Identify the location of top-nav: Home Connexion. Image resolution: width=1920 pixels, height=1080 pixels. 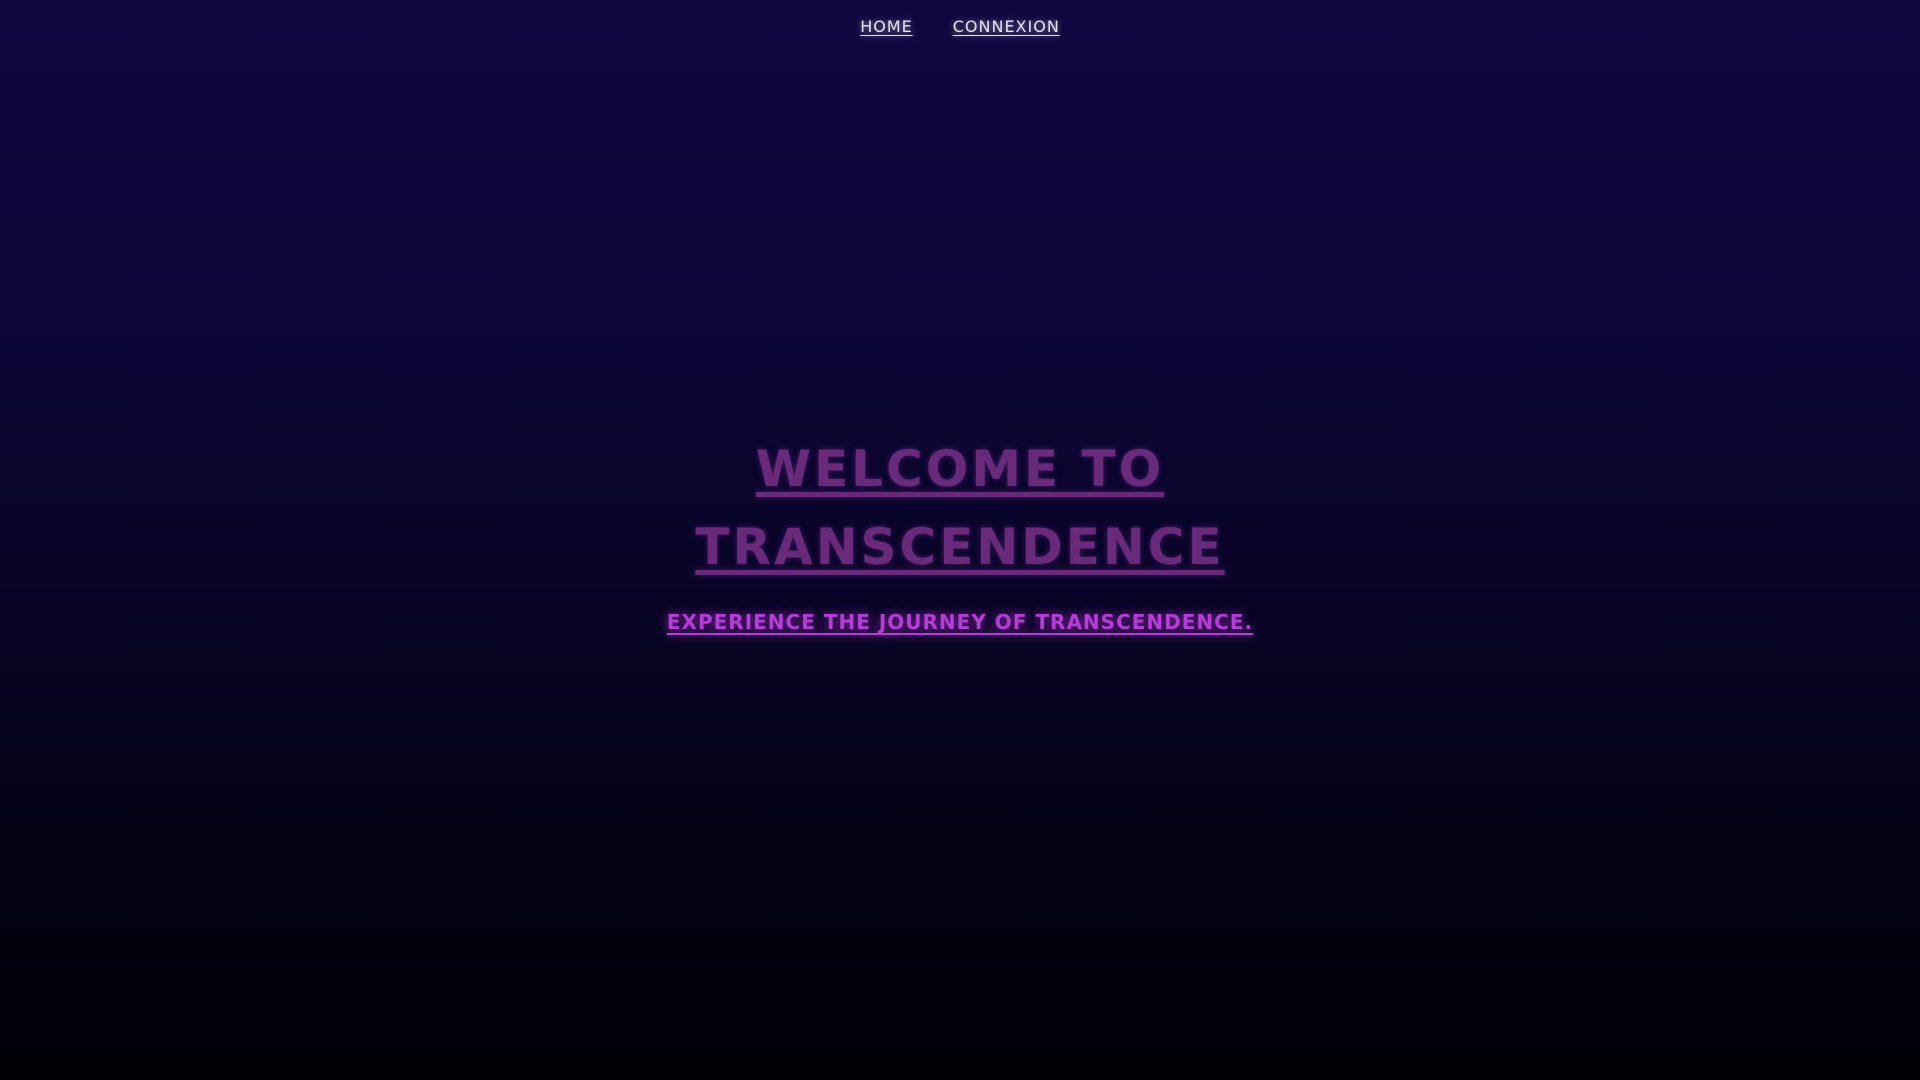
(960, 26).